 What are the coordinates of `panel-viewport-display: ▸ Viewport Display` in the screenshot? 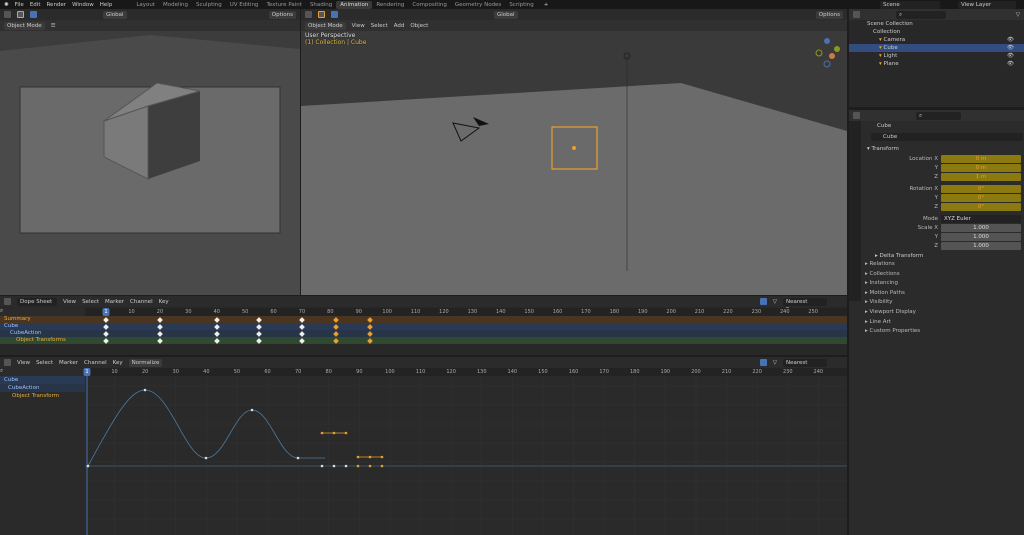 It's located at (943, 313).